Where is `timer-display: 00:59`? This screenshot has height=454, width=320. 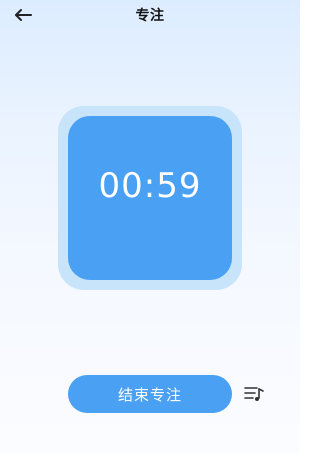
timer-display: 00:59 is located at coordinates (150, 186).